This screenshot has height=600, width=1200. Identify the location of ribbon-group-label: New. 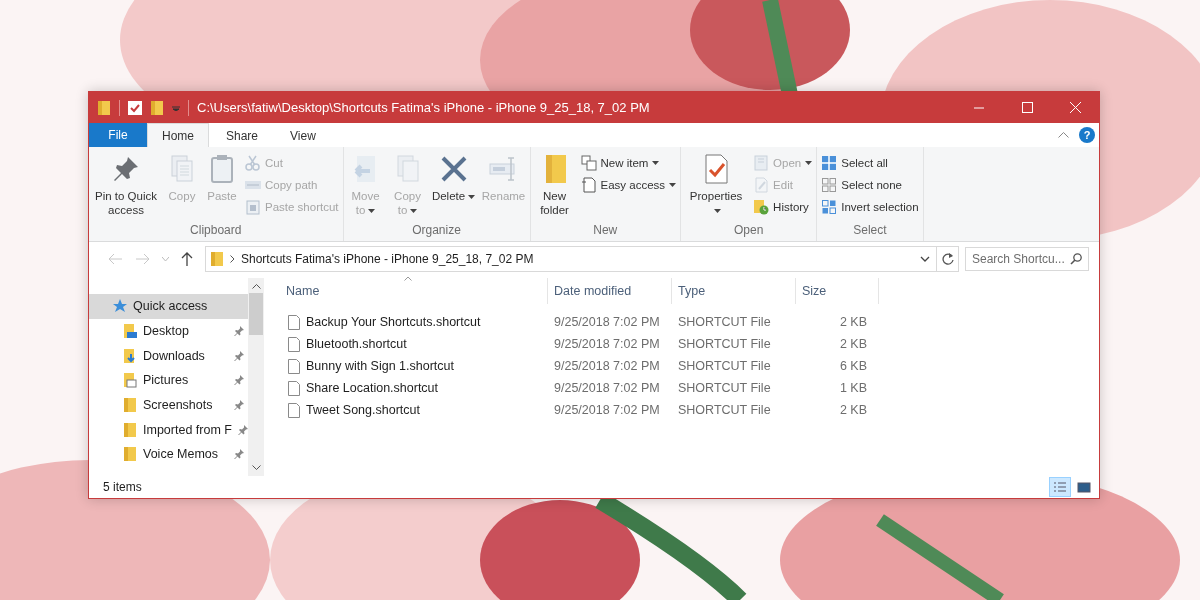
(605, 230).